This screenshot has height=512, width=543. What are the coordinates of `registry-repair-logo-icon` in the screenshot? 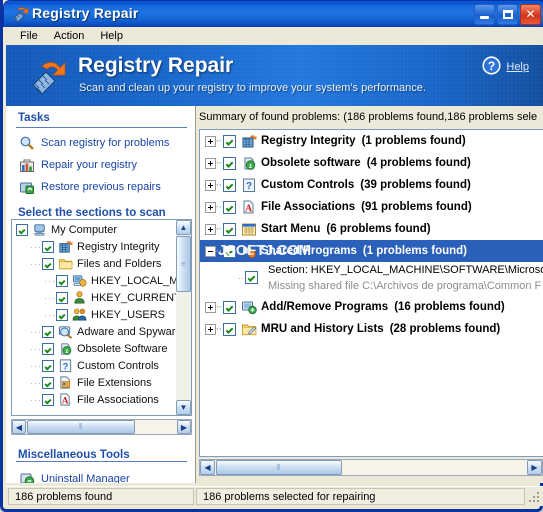 It's located at (48, 76).